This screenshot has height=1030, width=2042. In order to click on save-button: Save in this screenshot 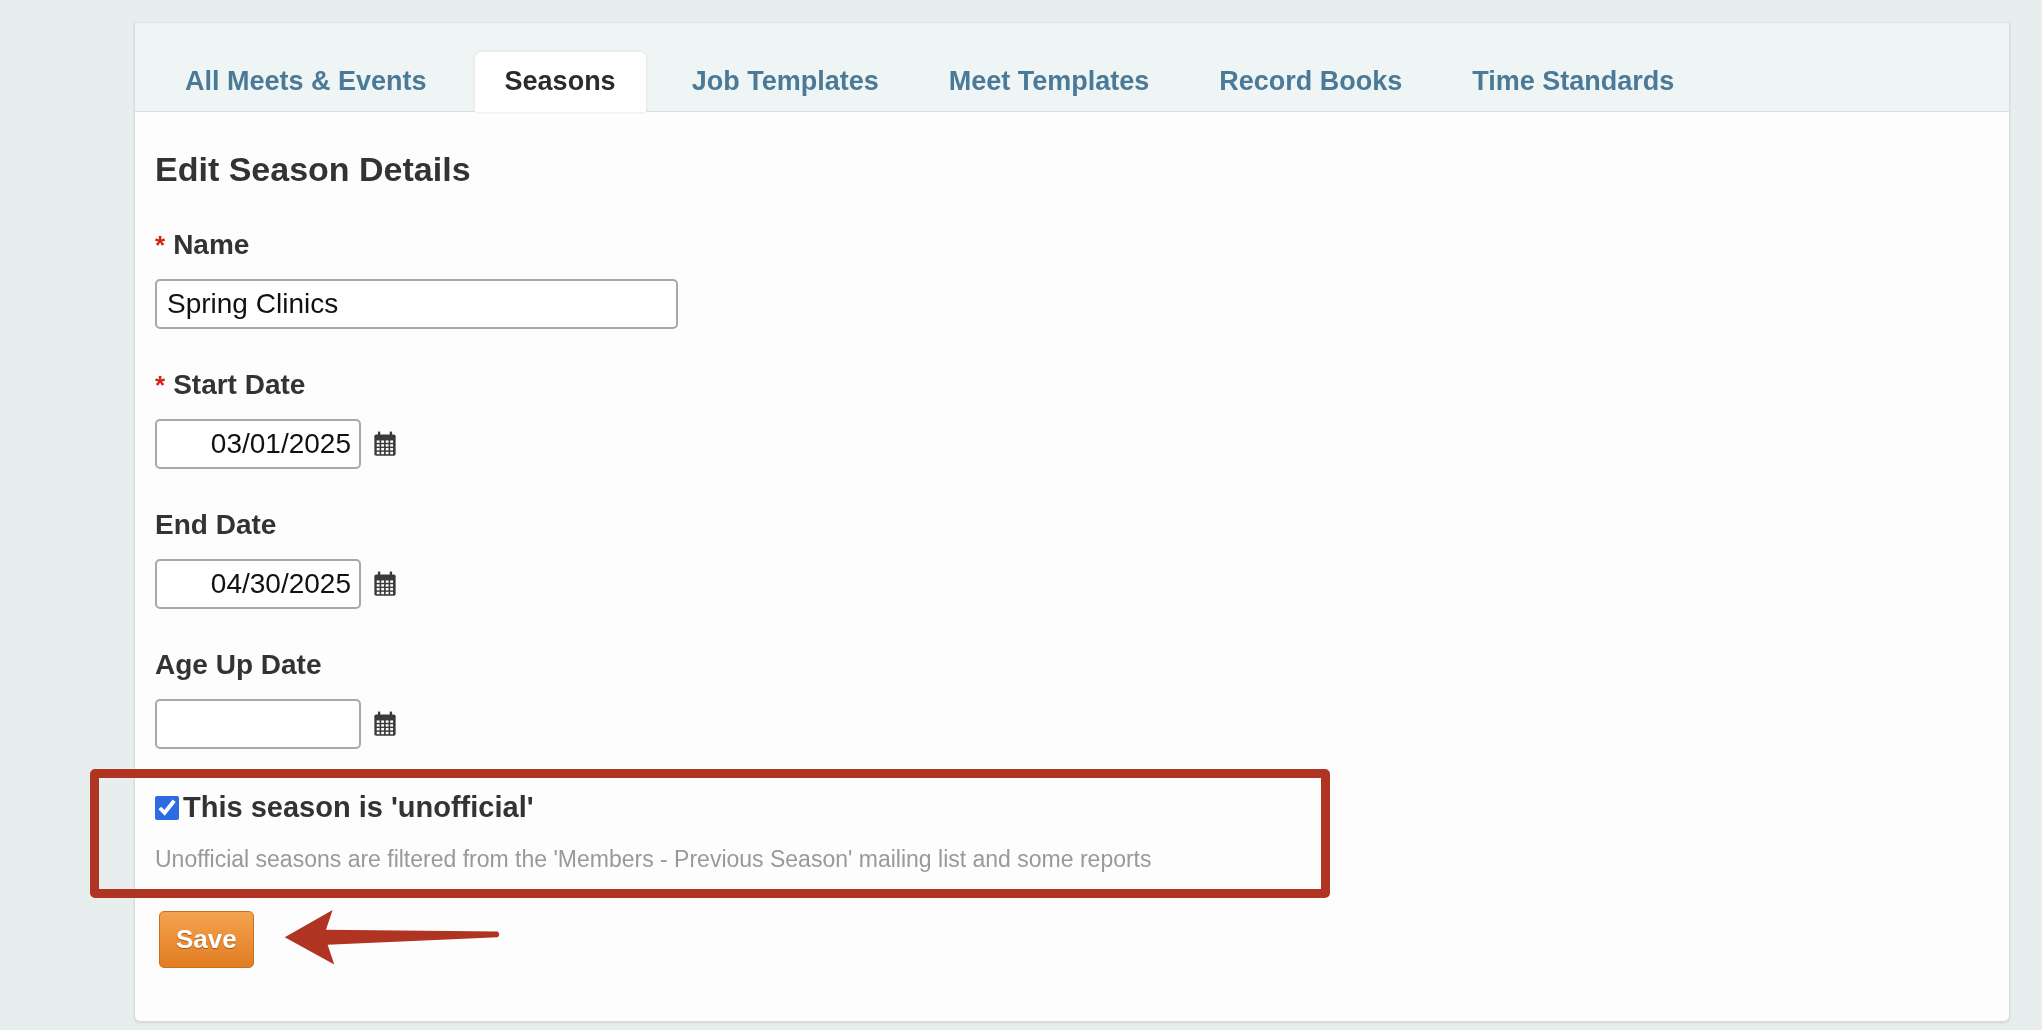, I will do `click(206, 939)`.